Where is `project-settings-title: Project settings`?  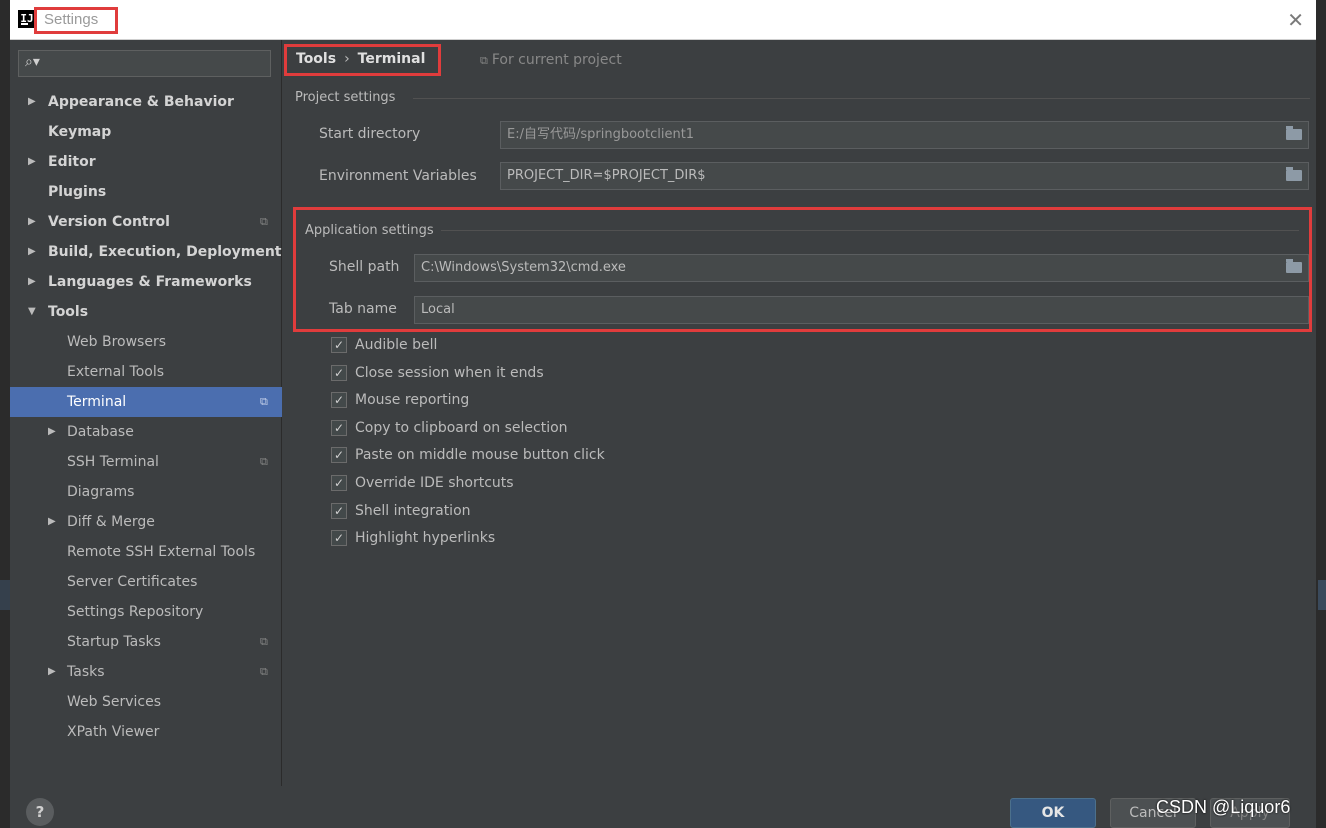
project-settings-title: Project settings is located at coordinates (345, 97).